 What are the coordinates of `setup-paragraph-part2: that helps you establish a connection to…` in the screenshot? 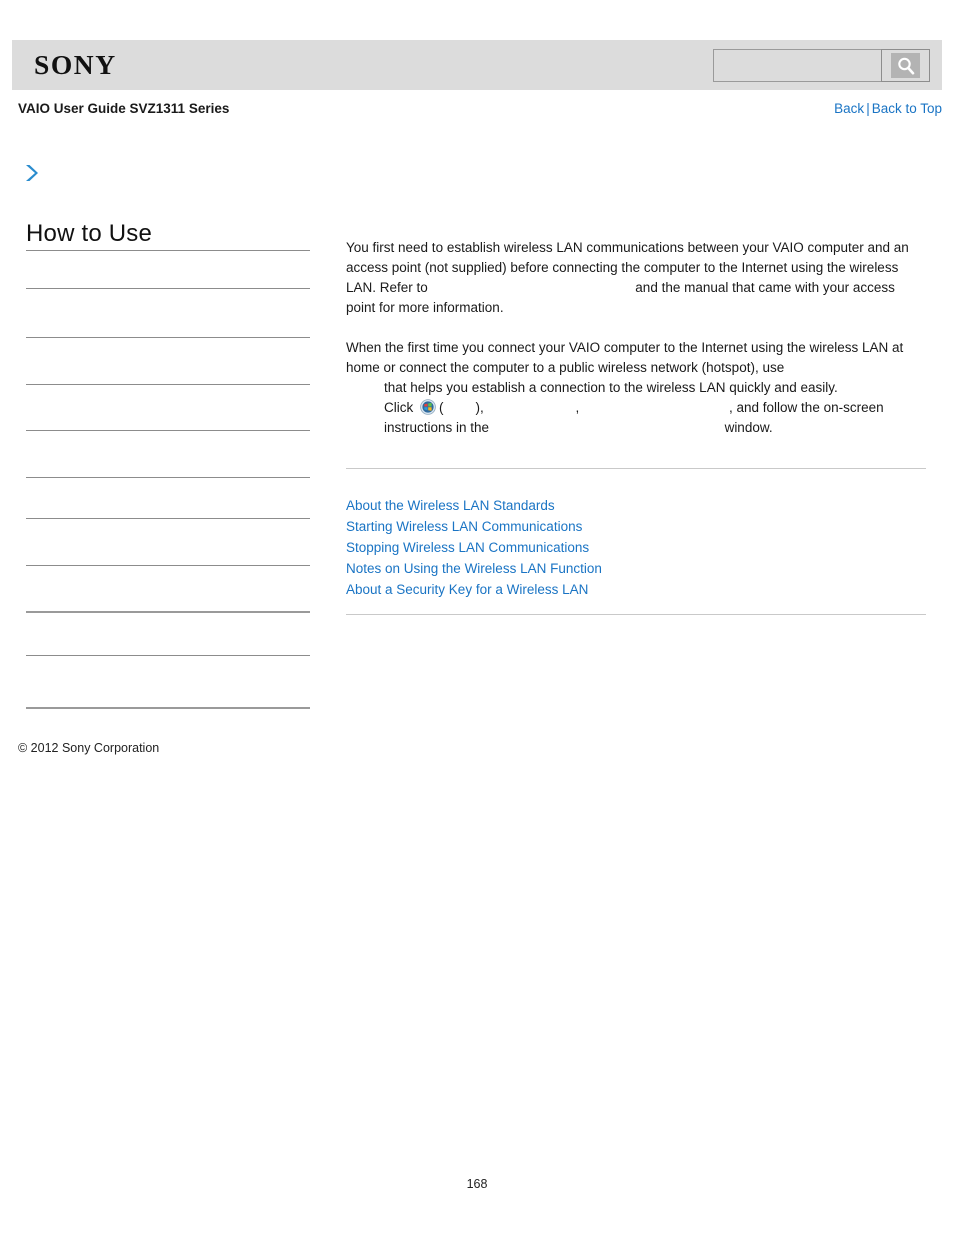 It's located at (611, 387).